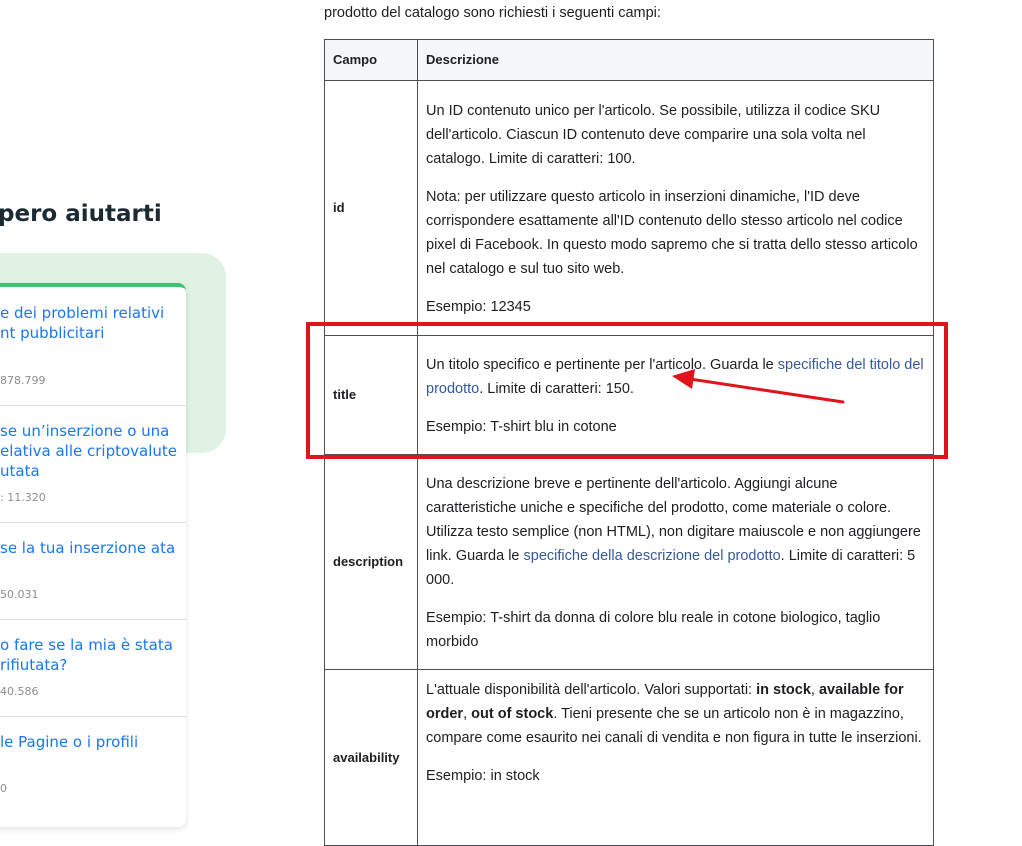 The width and height of the screenshot is (1022, 846). I want to click on field-name: description, so click(371, 562).